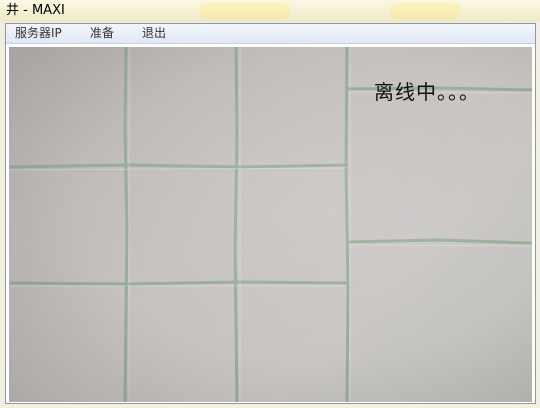  What do you see at coordinates (270, 34) in the screenshot?
I see `menu-bar: 服务器IP 准备 退出` at bounding box center [270, 34].